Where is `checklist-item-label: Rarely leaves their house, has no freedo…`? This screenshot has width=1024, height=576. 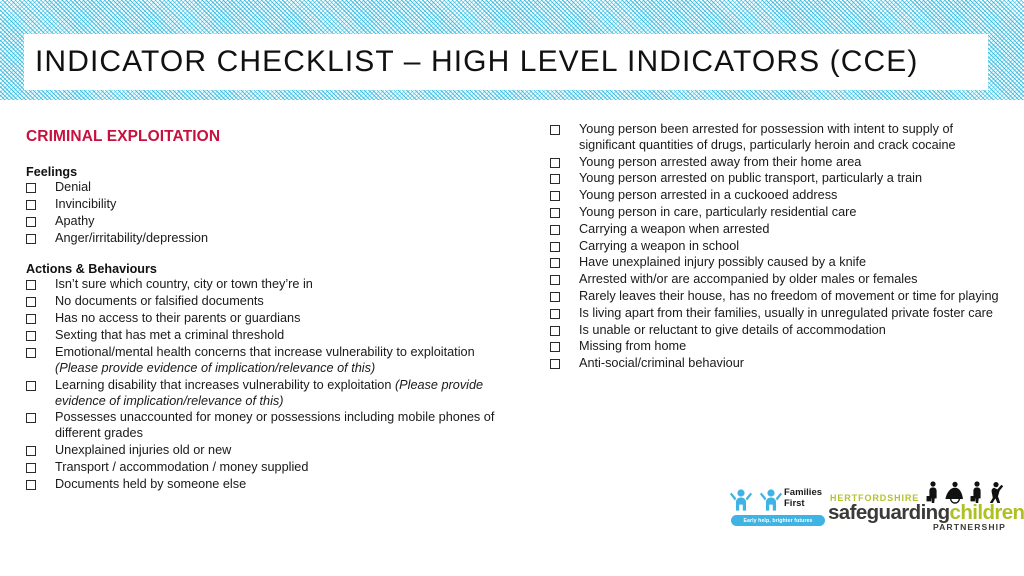
checklist-item-label: Rarely leaves their house, has no freedo… is located at coordinates (789, 295).